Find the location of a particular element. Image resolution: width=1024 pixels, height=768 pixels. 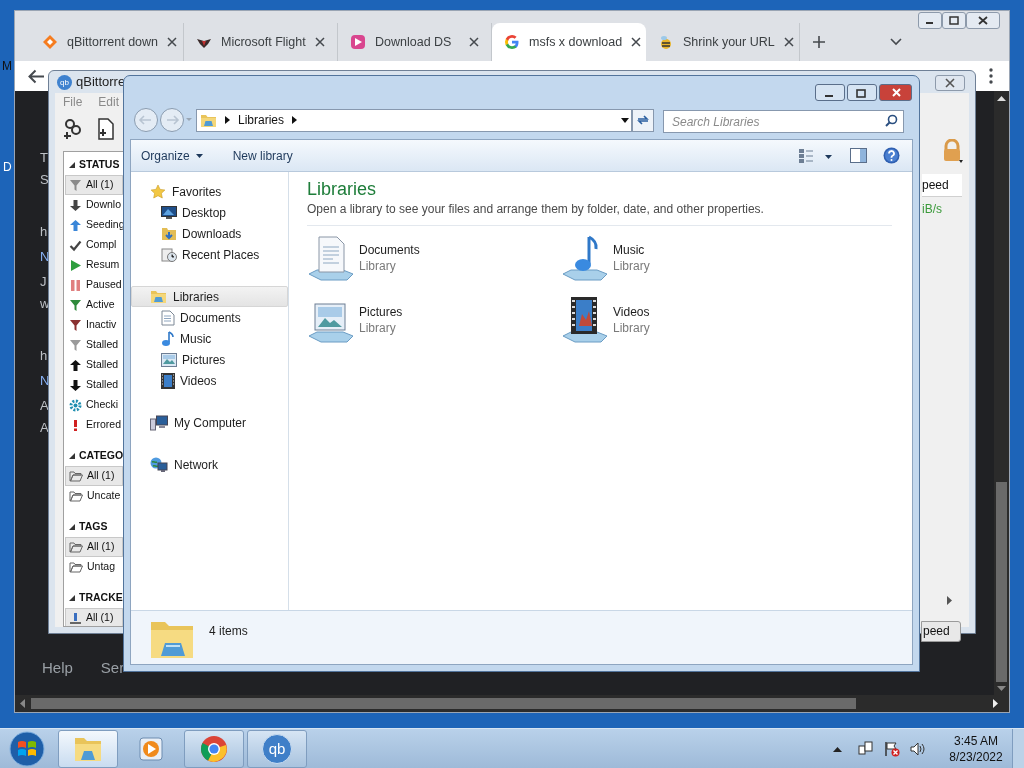

view-options-icon is located at coordinates (815, 155).